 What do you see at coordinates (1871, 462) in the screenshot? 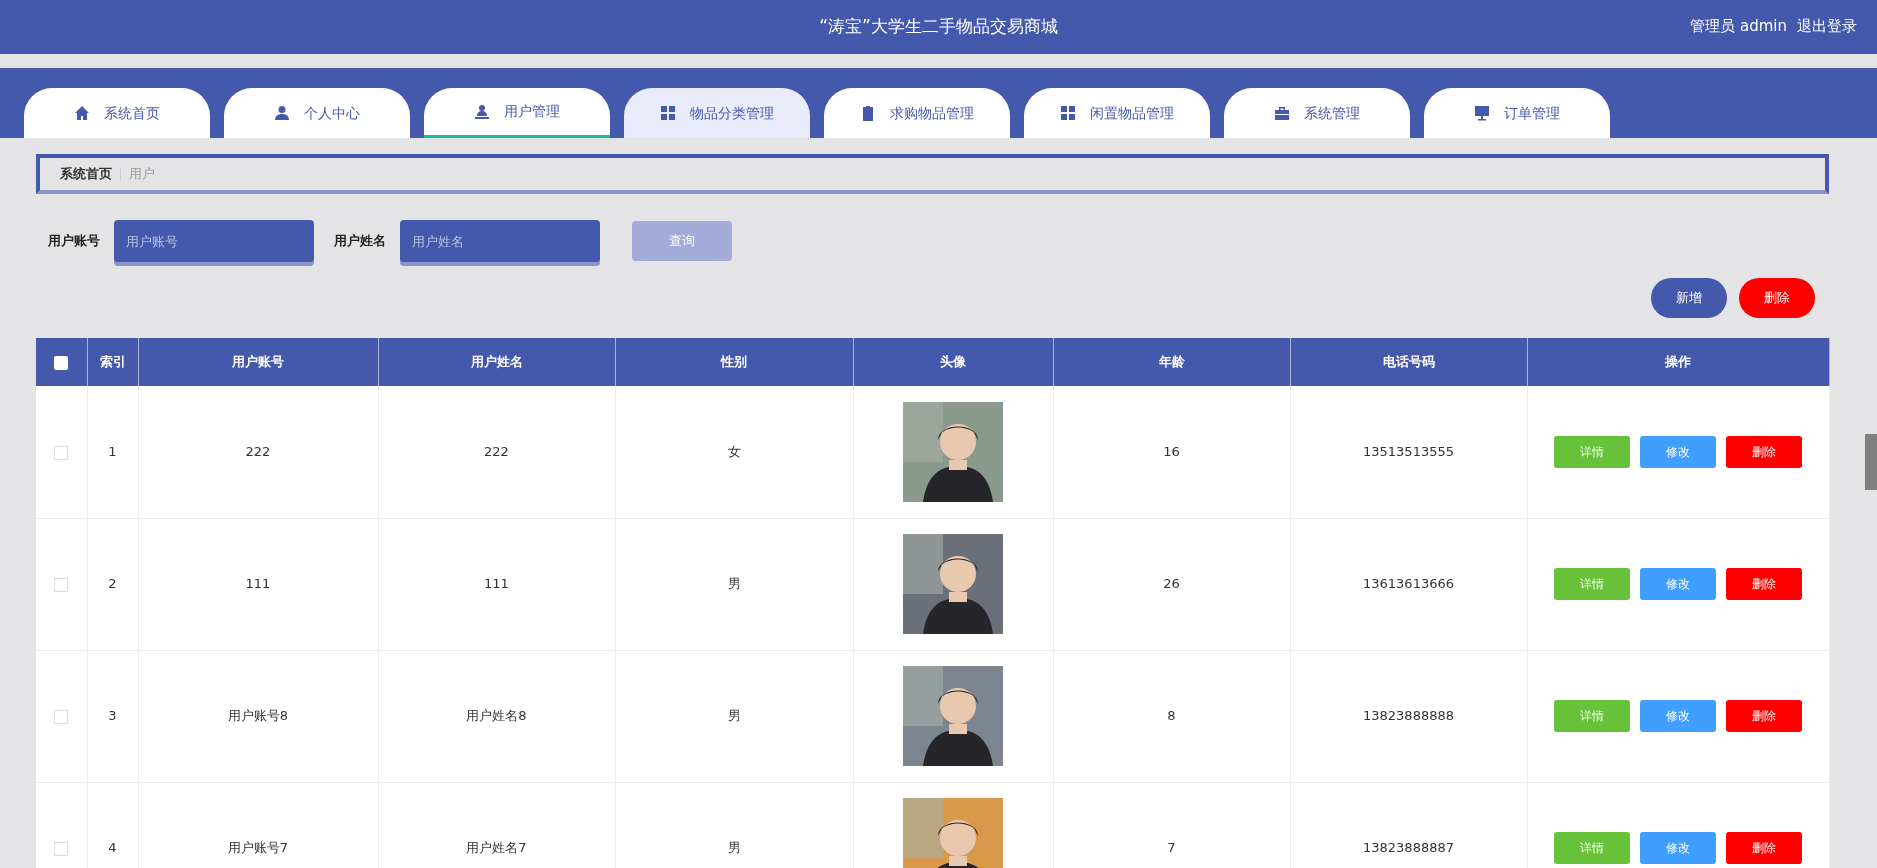
I see `scrollbar-thumb` at bounding box center [1871, 462].